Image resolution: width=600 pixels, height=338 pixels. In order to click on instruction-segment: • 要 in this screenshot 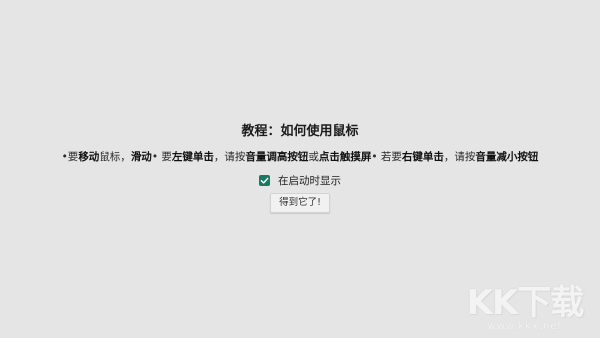, I will do `click(161, 157)`.